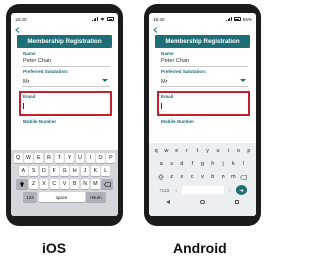 This screenshot has width=320, height=264. Describe the element at coordinates (23, 171) in the screenshot. I see `key-a: A` at that location.